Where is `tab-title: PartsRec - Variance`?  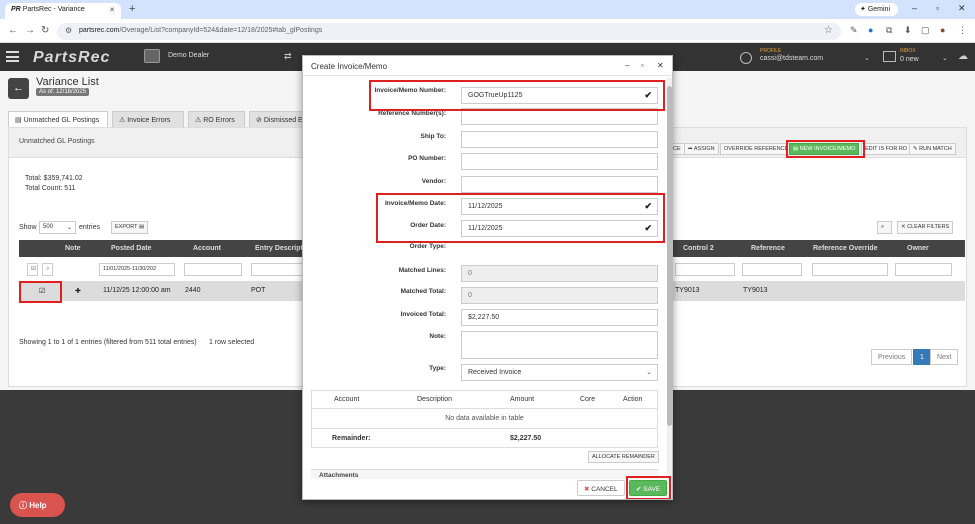
tab-title: PartsRec - Variance is located at coordinates (53, 9).